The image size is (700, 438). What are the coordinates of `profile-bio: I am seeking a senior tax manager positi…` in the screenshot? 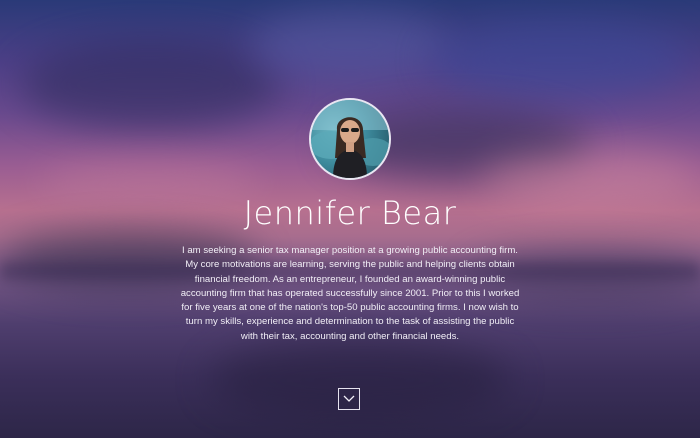 It's located at (350, 293).